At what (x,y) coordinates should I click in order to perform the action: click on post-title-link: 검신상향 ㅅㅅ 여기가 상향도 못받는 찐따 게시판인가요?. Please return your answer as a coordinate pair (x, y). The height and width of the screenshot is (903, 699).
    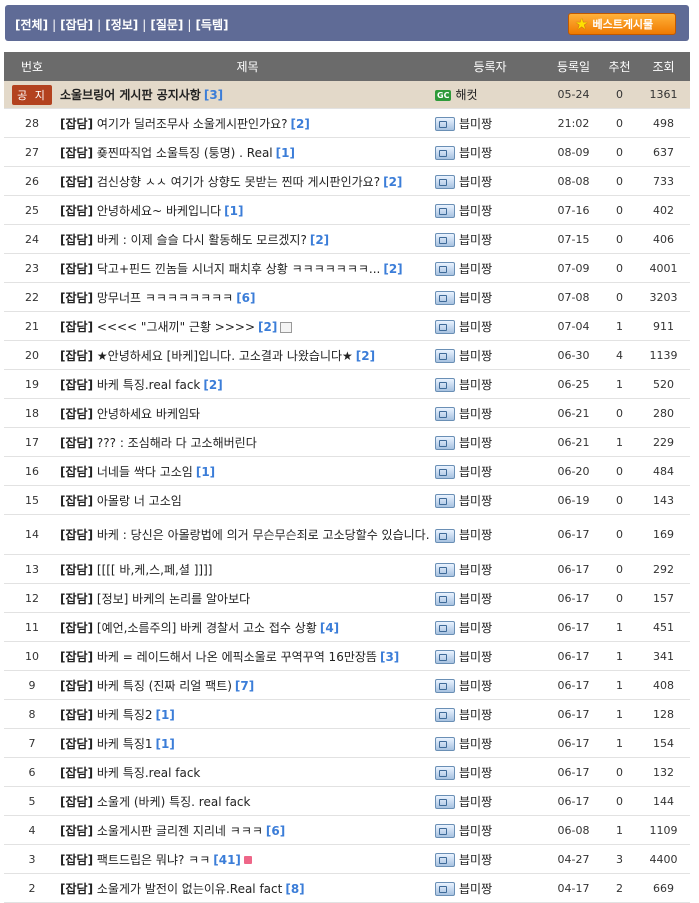
    Looking at the image, I should click on (238, 182).